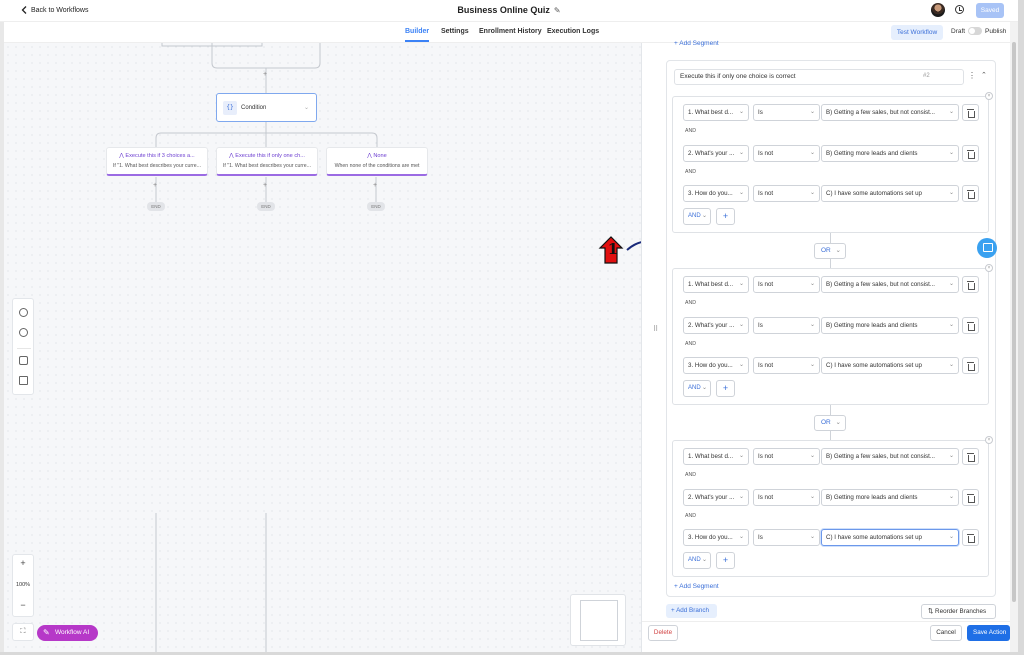 This screenshot has height=655, width=1024. I want to click on delete-button: Delete, so click(663, 633).